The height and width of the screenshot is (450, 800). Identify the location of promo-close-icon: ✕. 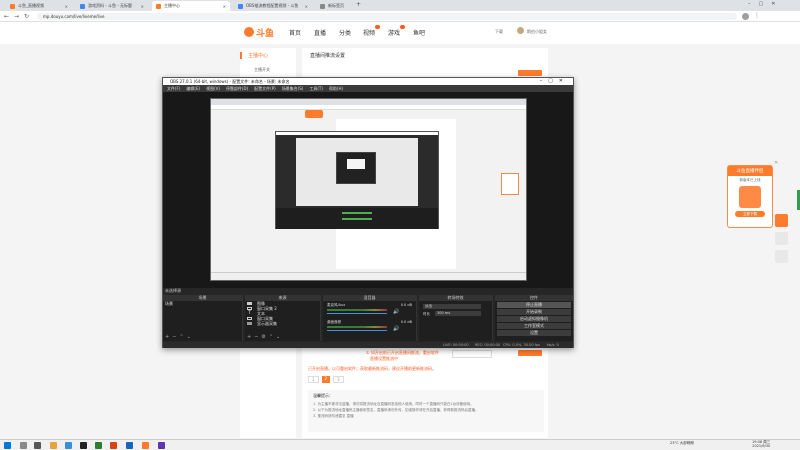
(776, 163).